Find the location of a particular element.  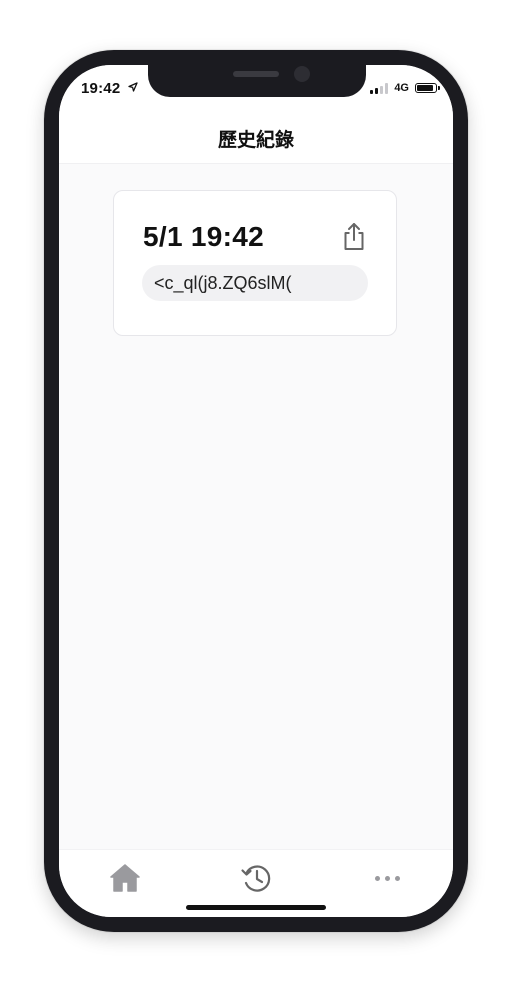

location-arrow-icon is located at coordinates (133, 87).